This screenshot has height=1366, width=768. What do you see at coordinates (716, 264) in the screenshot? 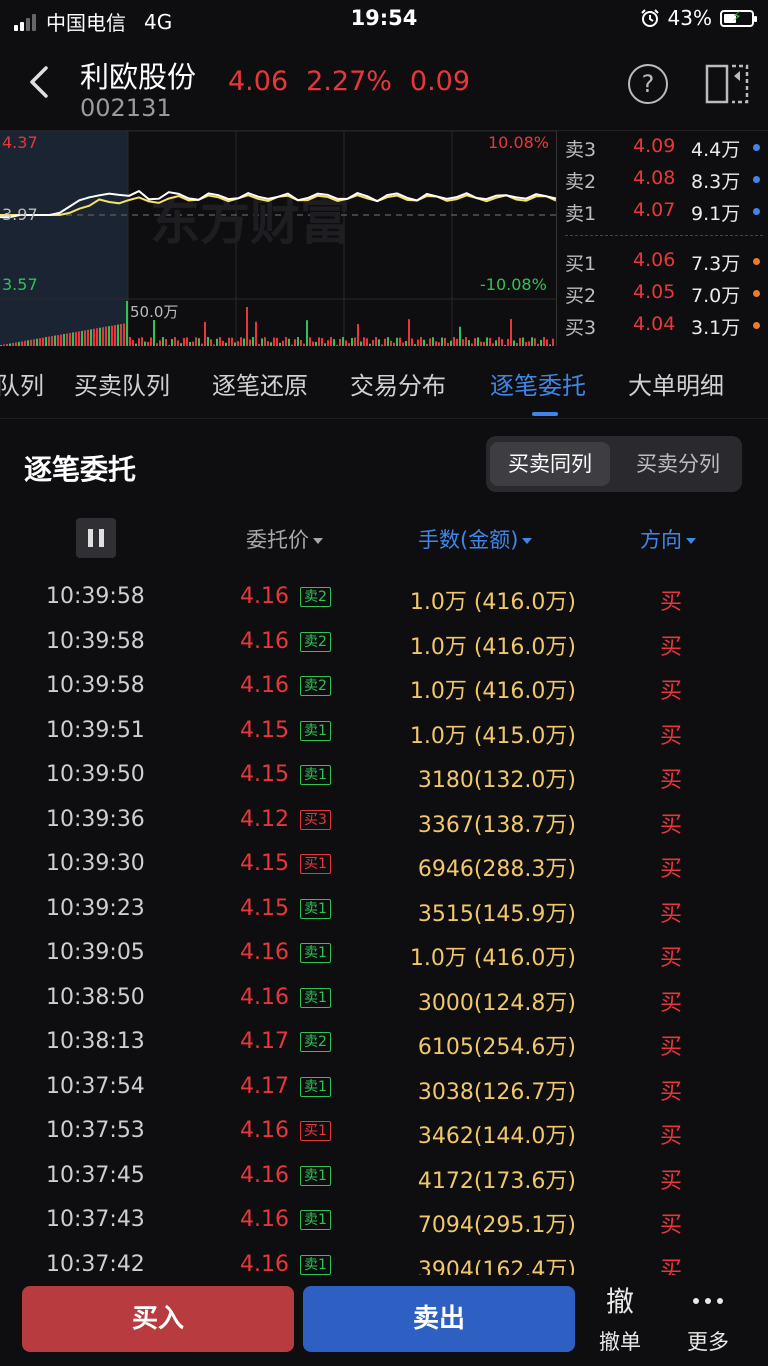
I see `bid-volume: 7.3万` at bounding box center [716, 264].